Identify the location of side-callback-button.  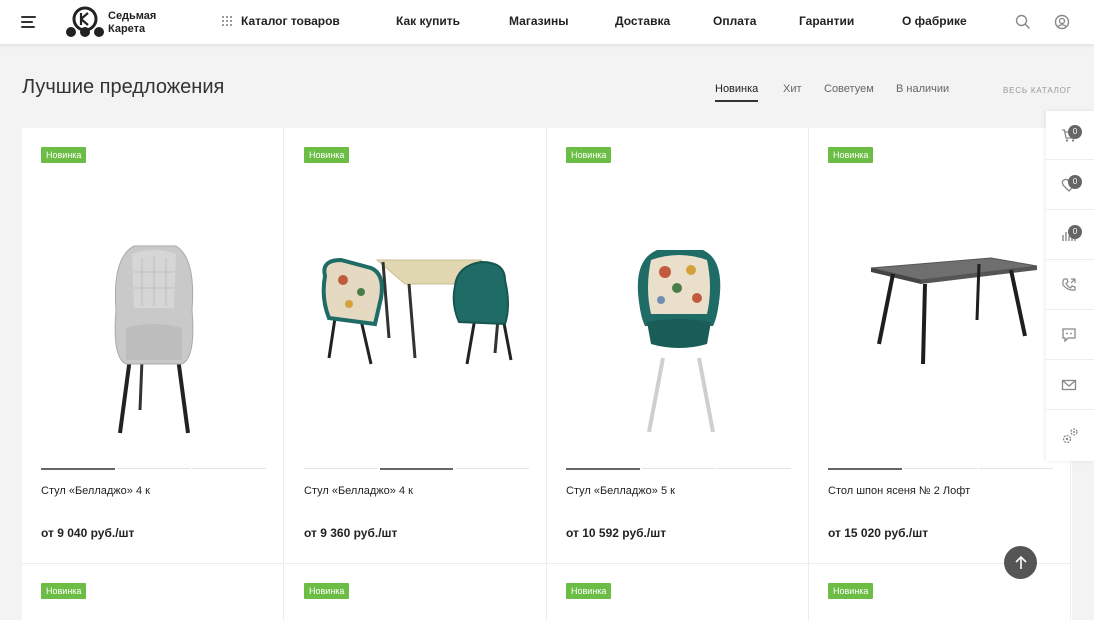
(1070, 285).